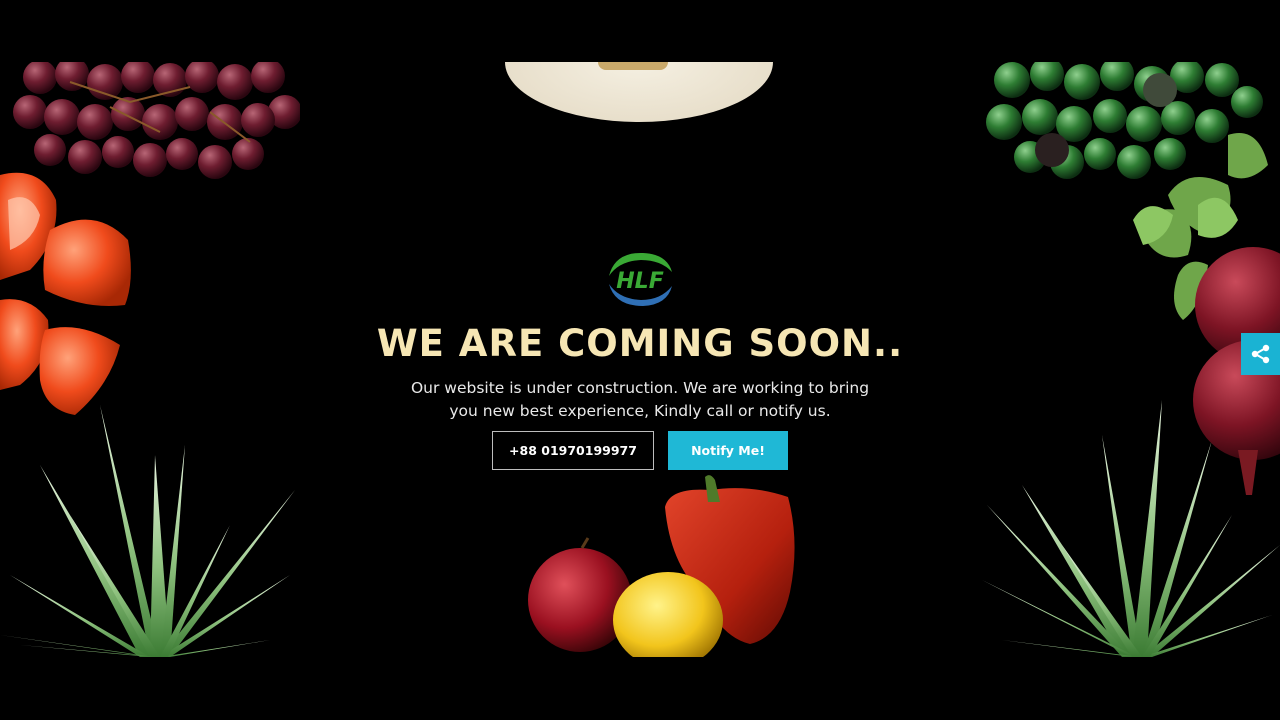 The width and height of the screenshot is (1280, 720). Describe the element at coordinates (65, 293) in the screenshot. I see `tomato-slices-image` at that location.